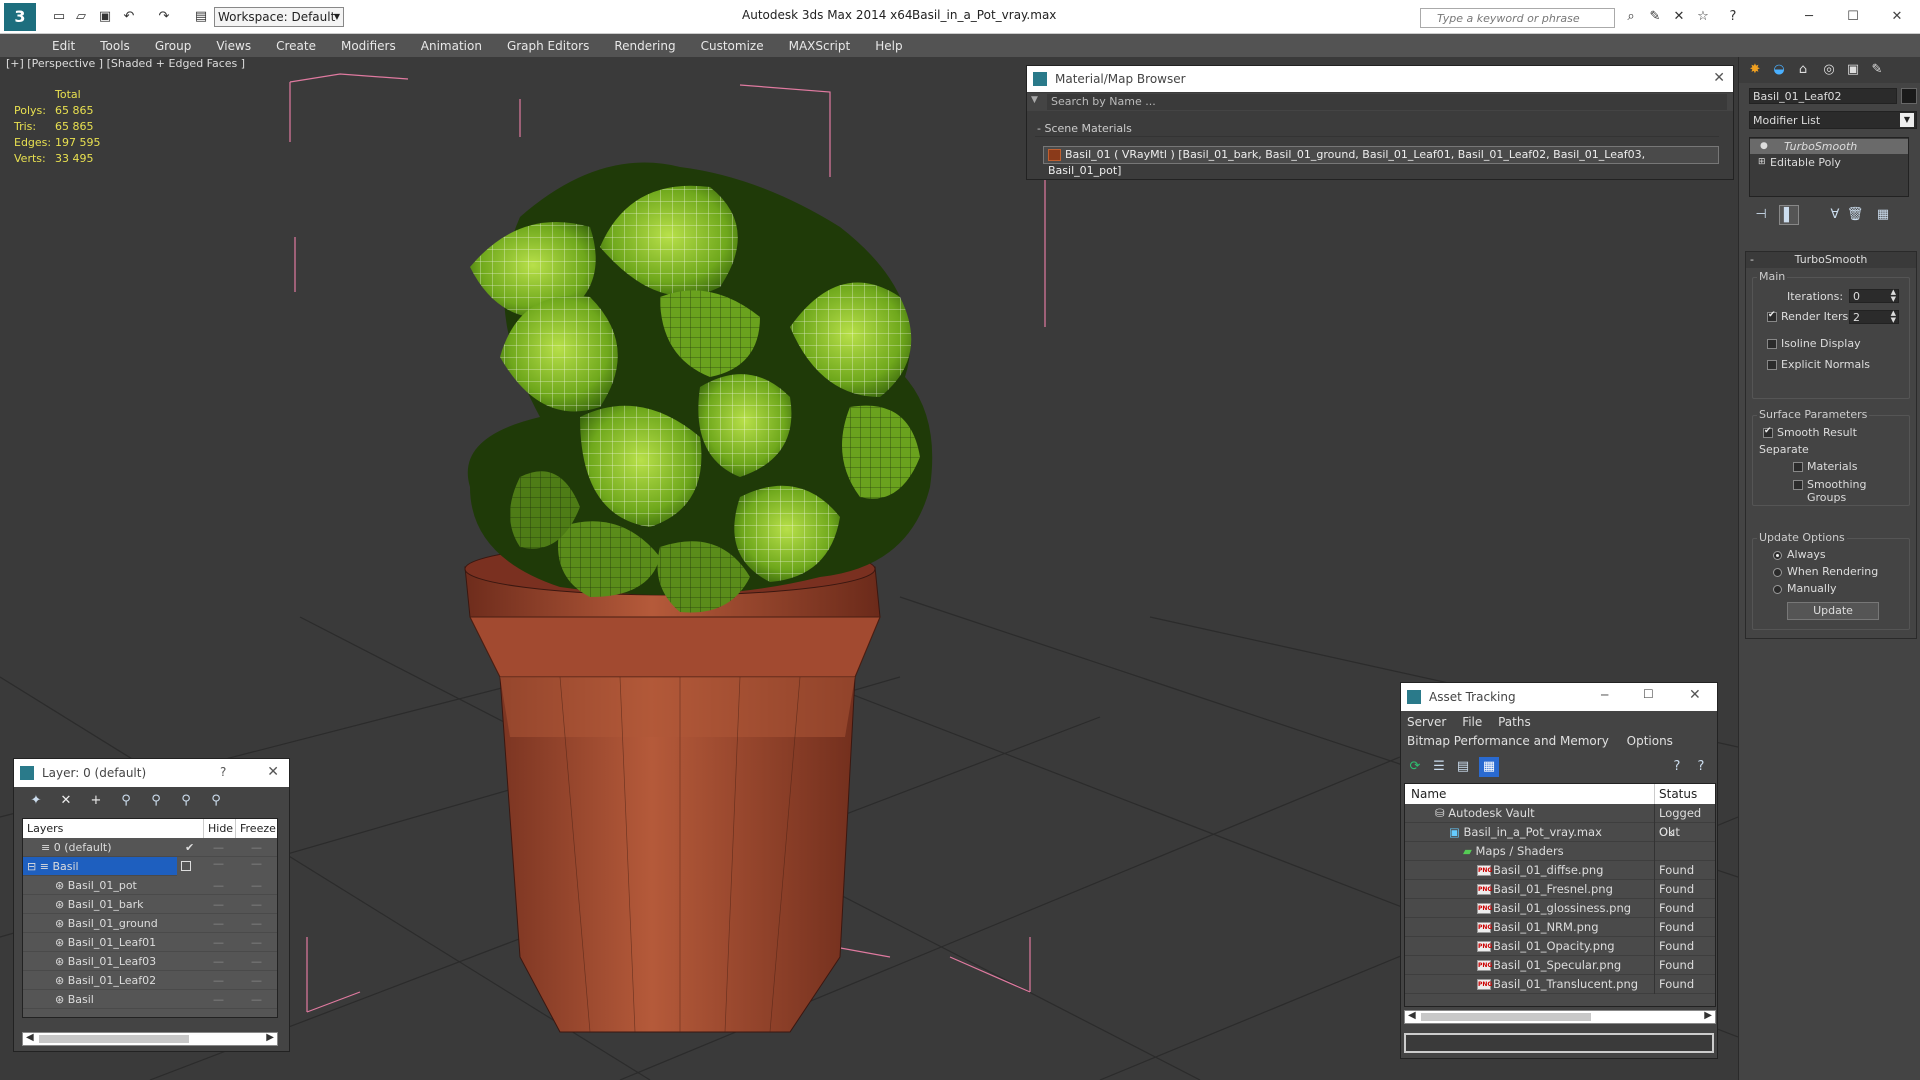 The height and width of the screenshot is (1080, 1920). I want to click on layer-object-row: ⊛ Basil_01_Leaf01 — —, so click(150, 942).